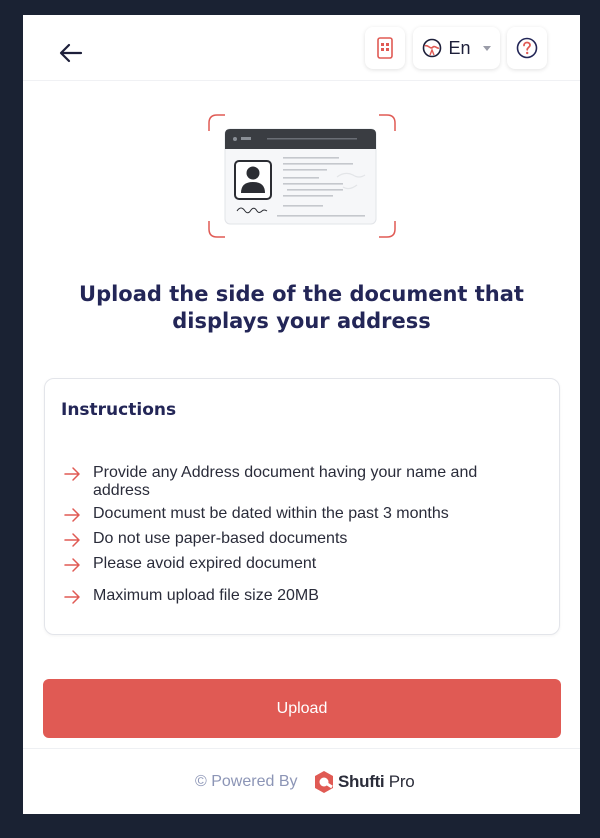 The image size is (600, 838). I want to click on footer: © Powered By Shufti Pro, so click(301, 781).